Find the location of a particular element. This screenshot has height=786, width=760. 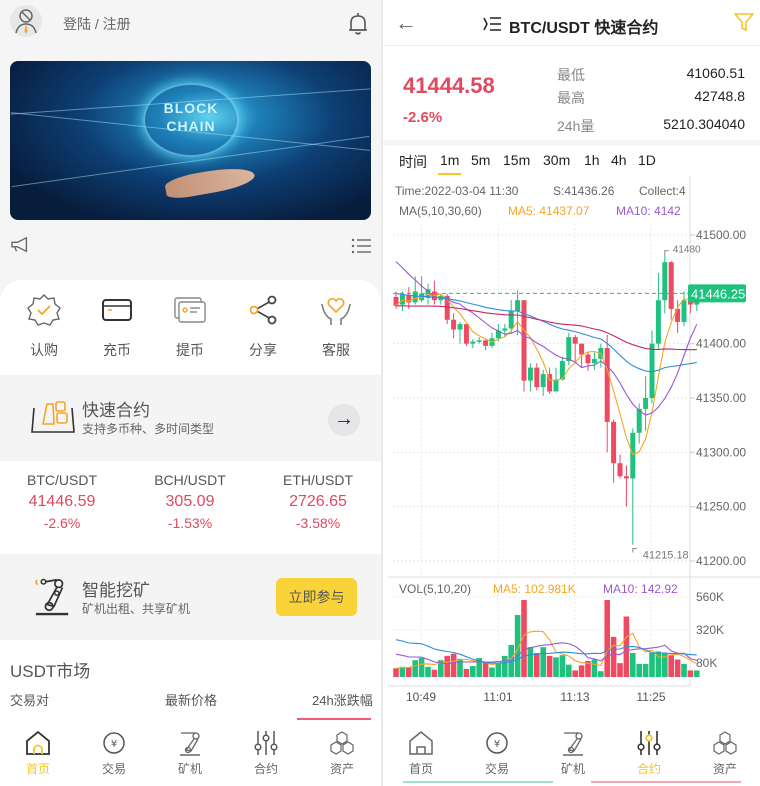

sliders-icon is located at coordinates (266, 743).